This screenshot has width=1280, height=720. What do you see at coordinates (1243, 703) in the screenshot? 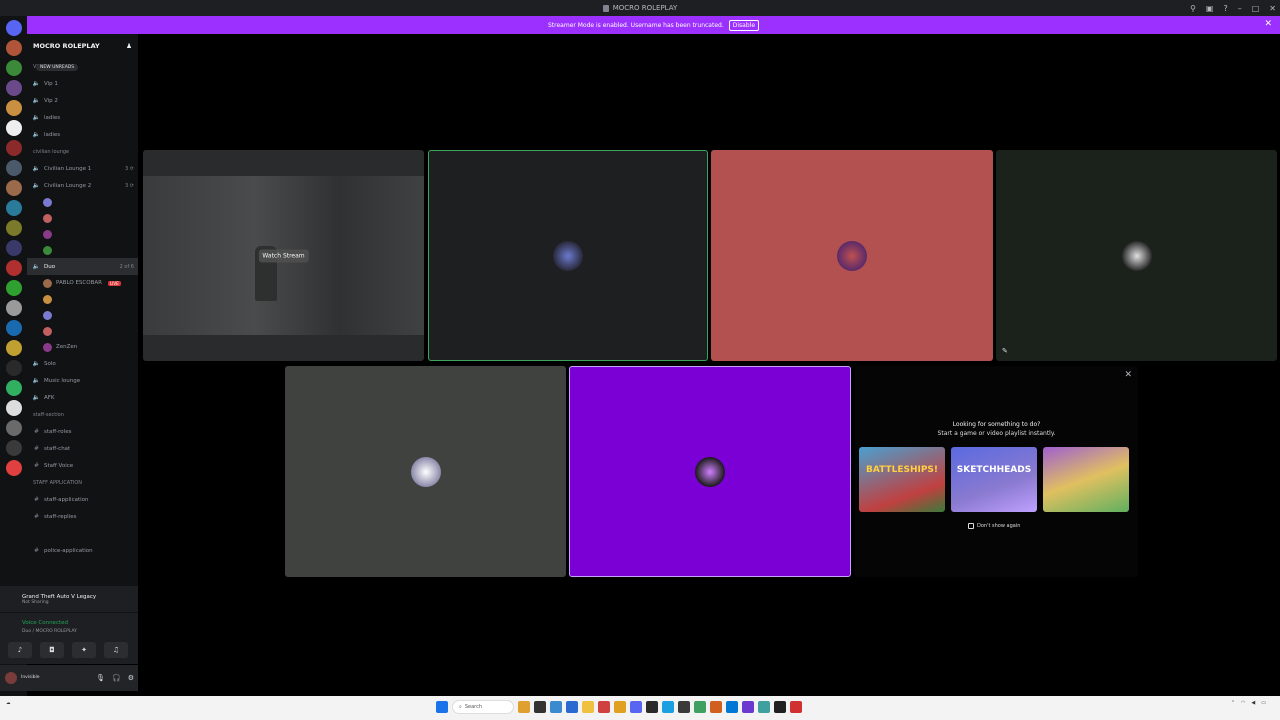
I see `wifi-icon: ◠` at bounding box center [1243, 703].